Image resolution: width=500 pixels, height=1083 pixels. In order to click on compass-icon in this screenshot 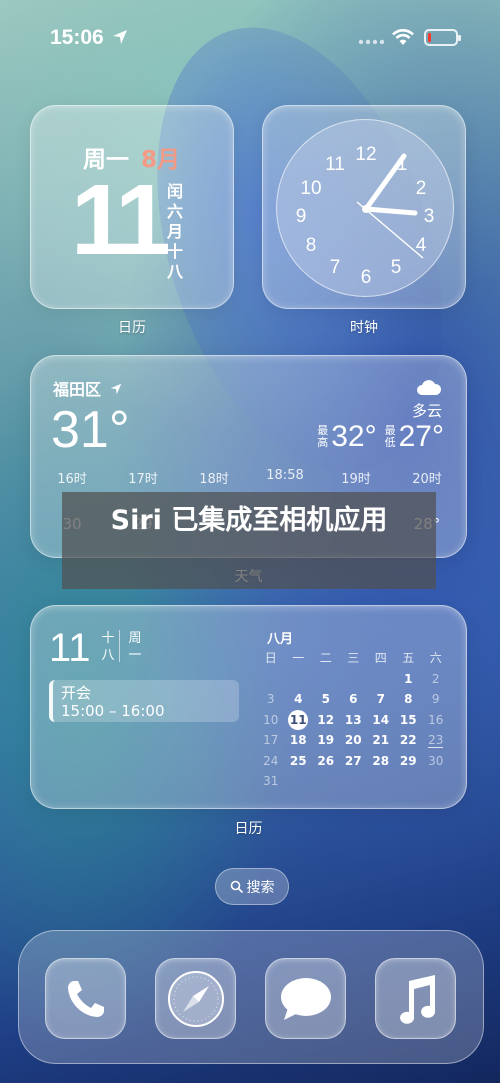, I will do `click(195, 998)`.